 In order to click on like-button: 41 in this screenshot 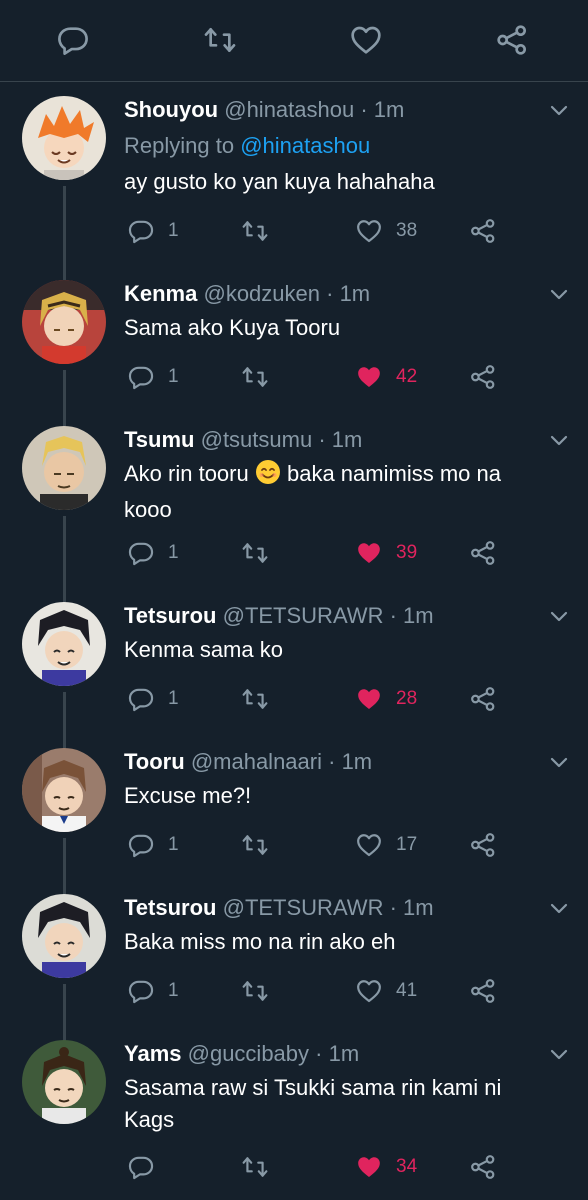, I will do `click(386, 991)`.